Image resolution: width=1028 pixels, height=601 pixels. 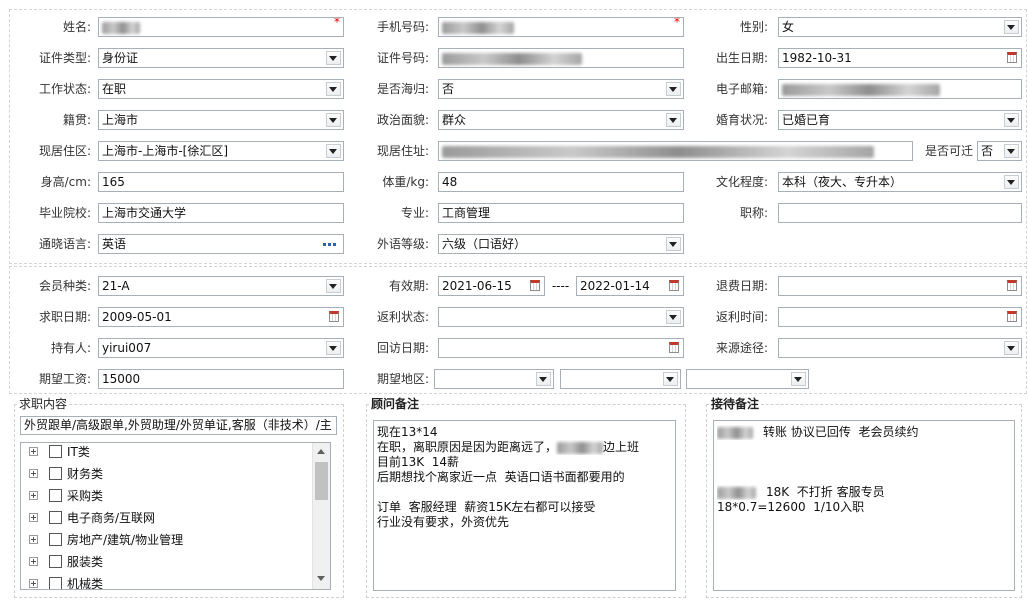 What do you see at coordinates (900, 182) in the screenshot?
I see `education-select: 本科（夜大、专升本）` at bounding box center [900, 182].